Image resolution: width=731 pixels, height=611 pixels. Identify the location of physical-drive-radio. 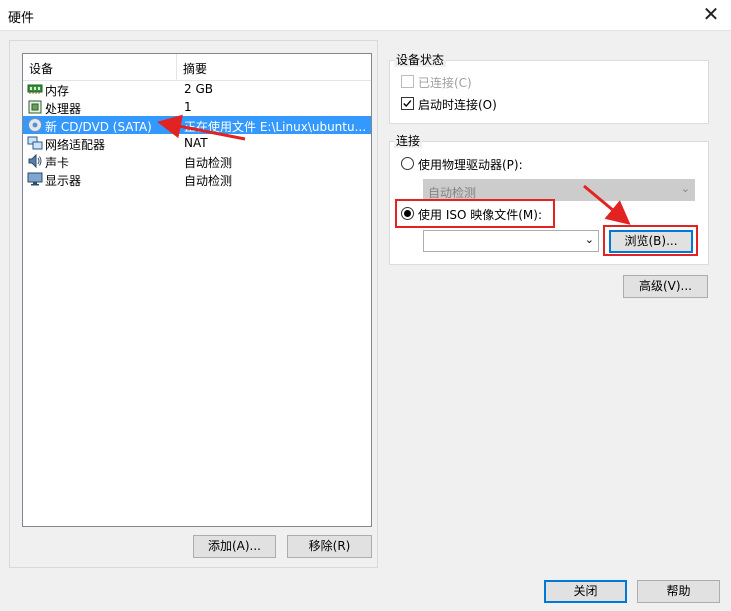
(407, 163).